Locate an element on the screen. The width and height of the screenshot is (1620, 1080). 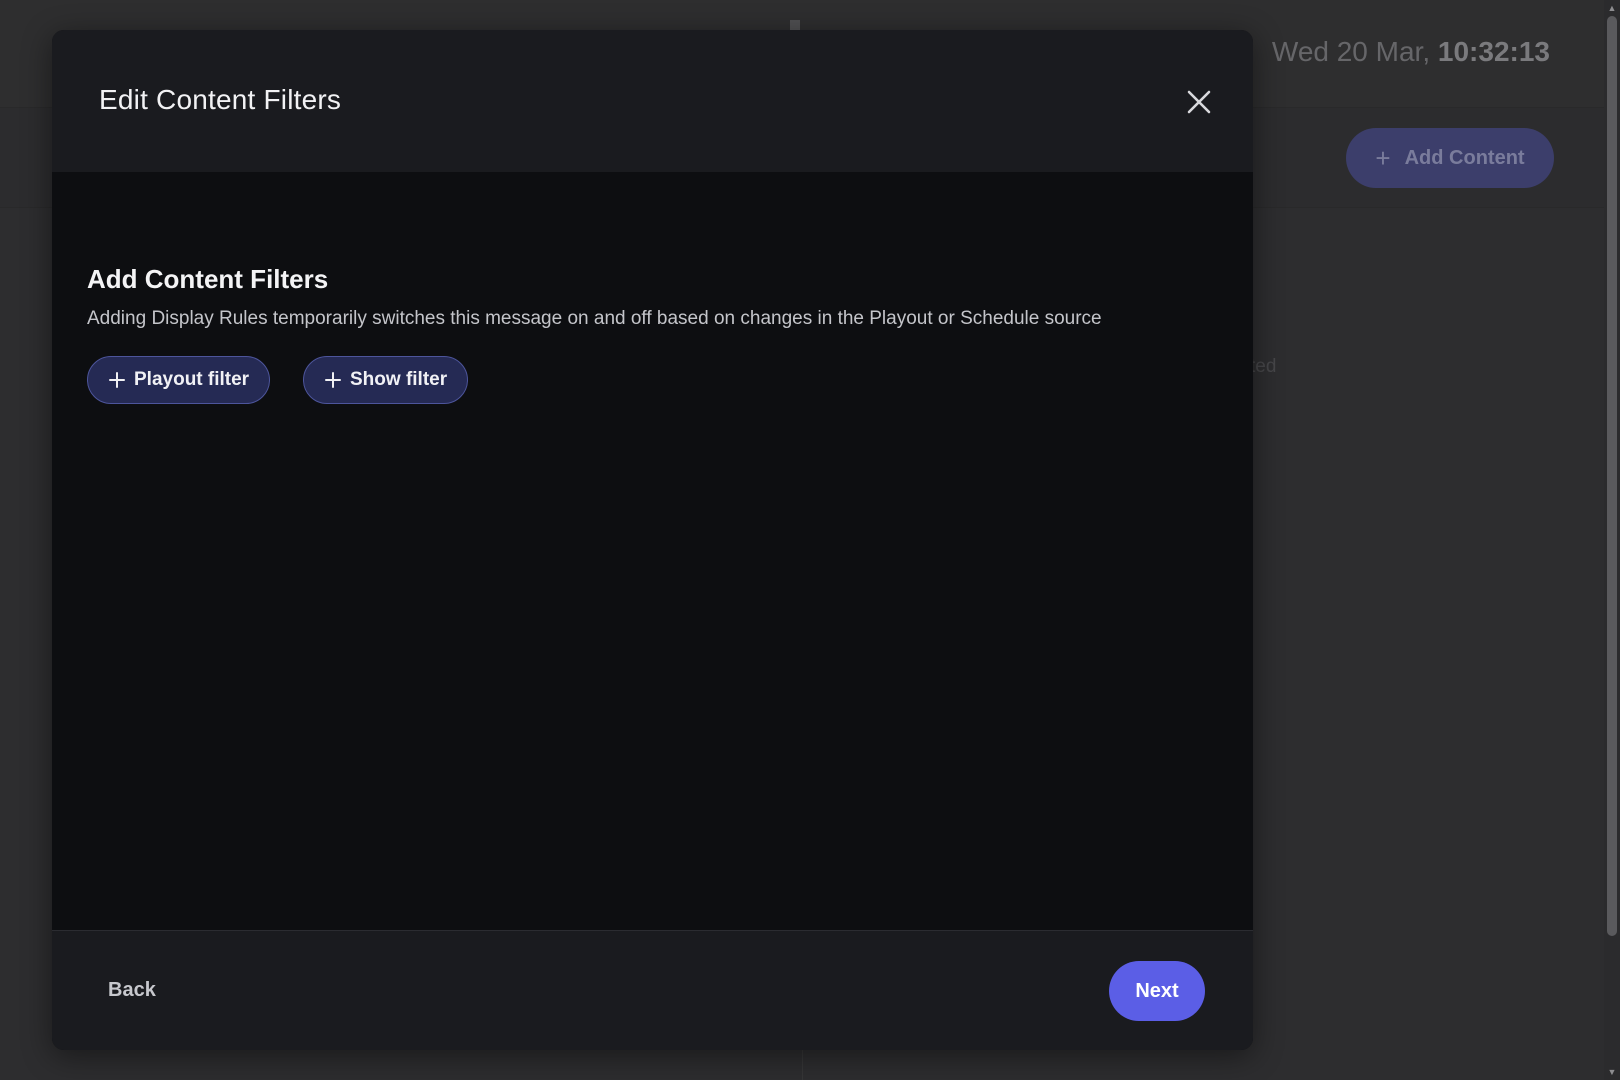
show-filter-label: Show filter is located at coordinates (399, 379).